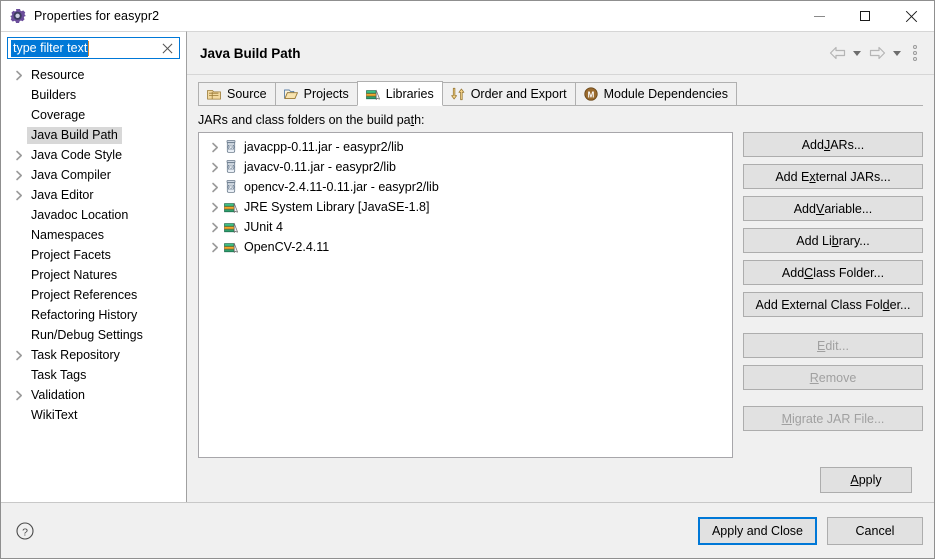 The image size is (935, 559). Describe the element at coordinates (757, 530) in the screenshot. I see `apply-and-close-button: Apply and Close` at that location.